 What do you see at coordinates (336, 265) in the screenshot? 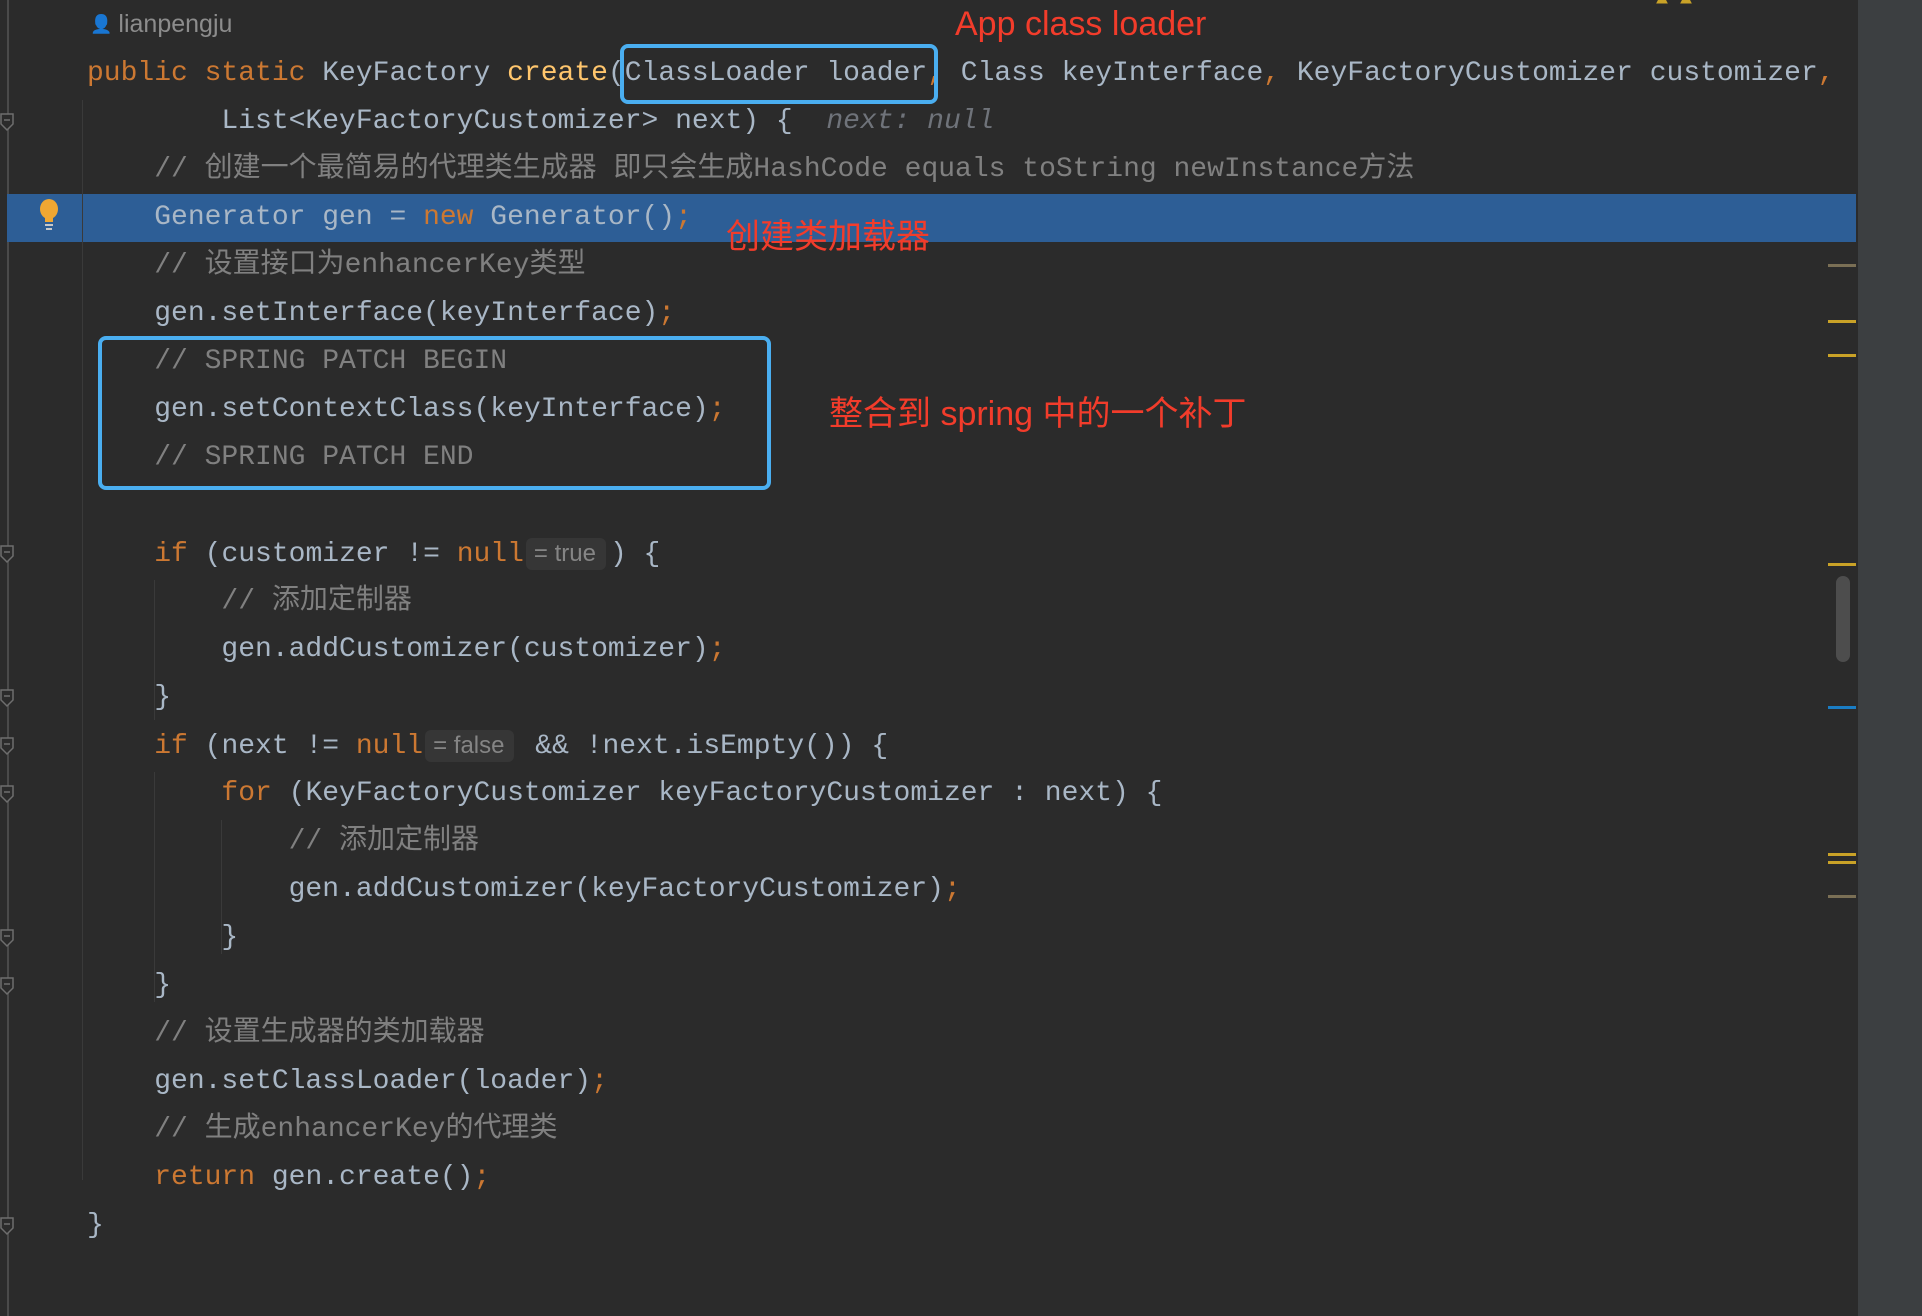
I see `code-token: // 设置接口为enhancerKey类型` at bounding box center [336, 265].